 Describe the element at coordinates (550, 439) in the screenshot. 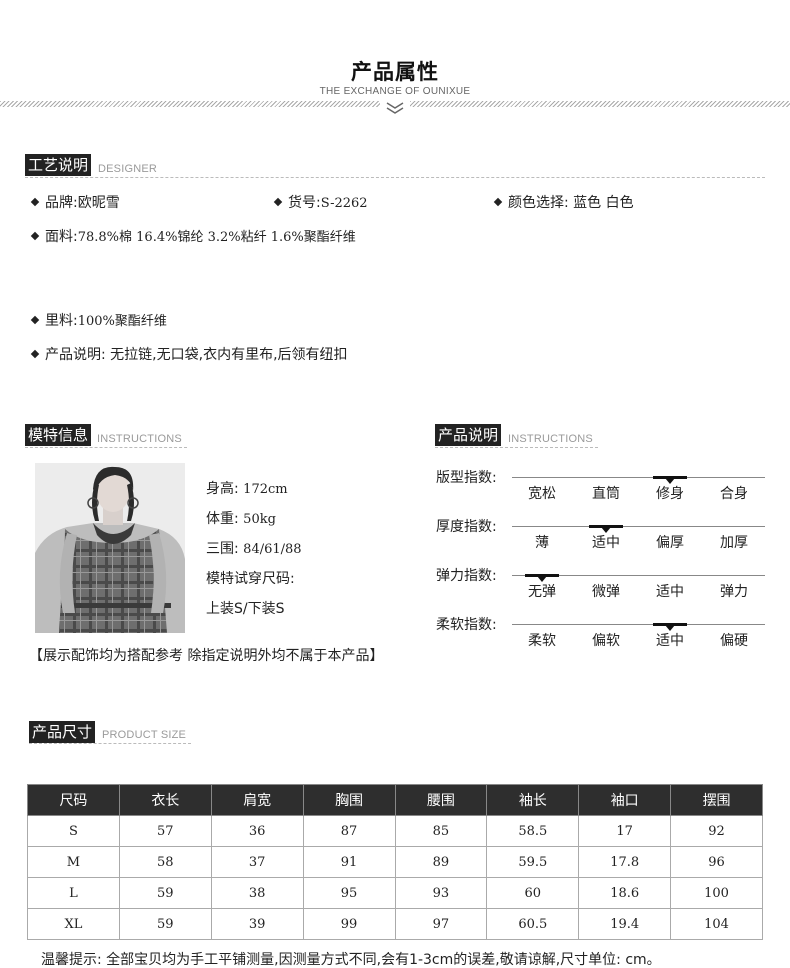

I see `product-desc-section-subtitle: INSTRUCTIONS` at that location.